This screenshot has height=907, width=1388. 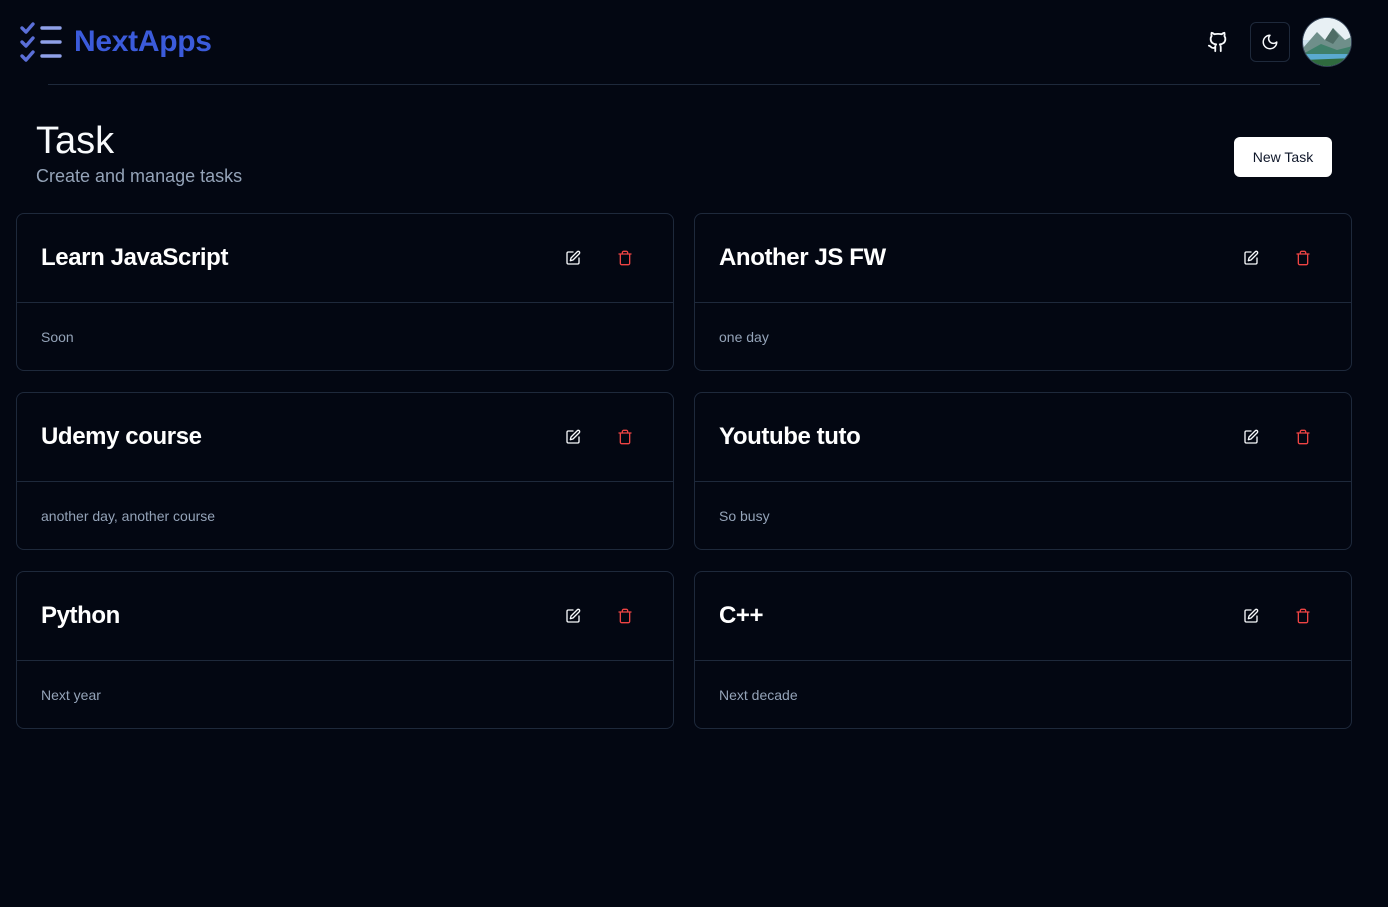 I want to click on task-card-body: another day, another course, so click(x=345, y=503).